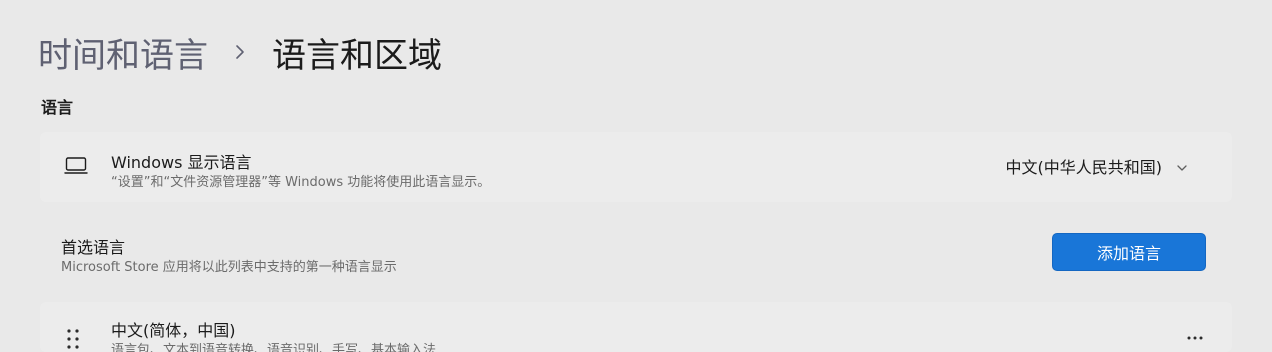  I want to click on more-options-icon, so click(1195, 335).